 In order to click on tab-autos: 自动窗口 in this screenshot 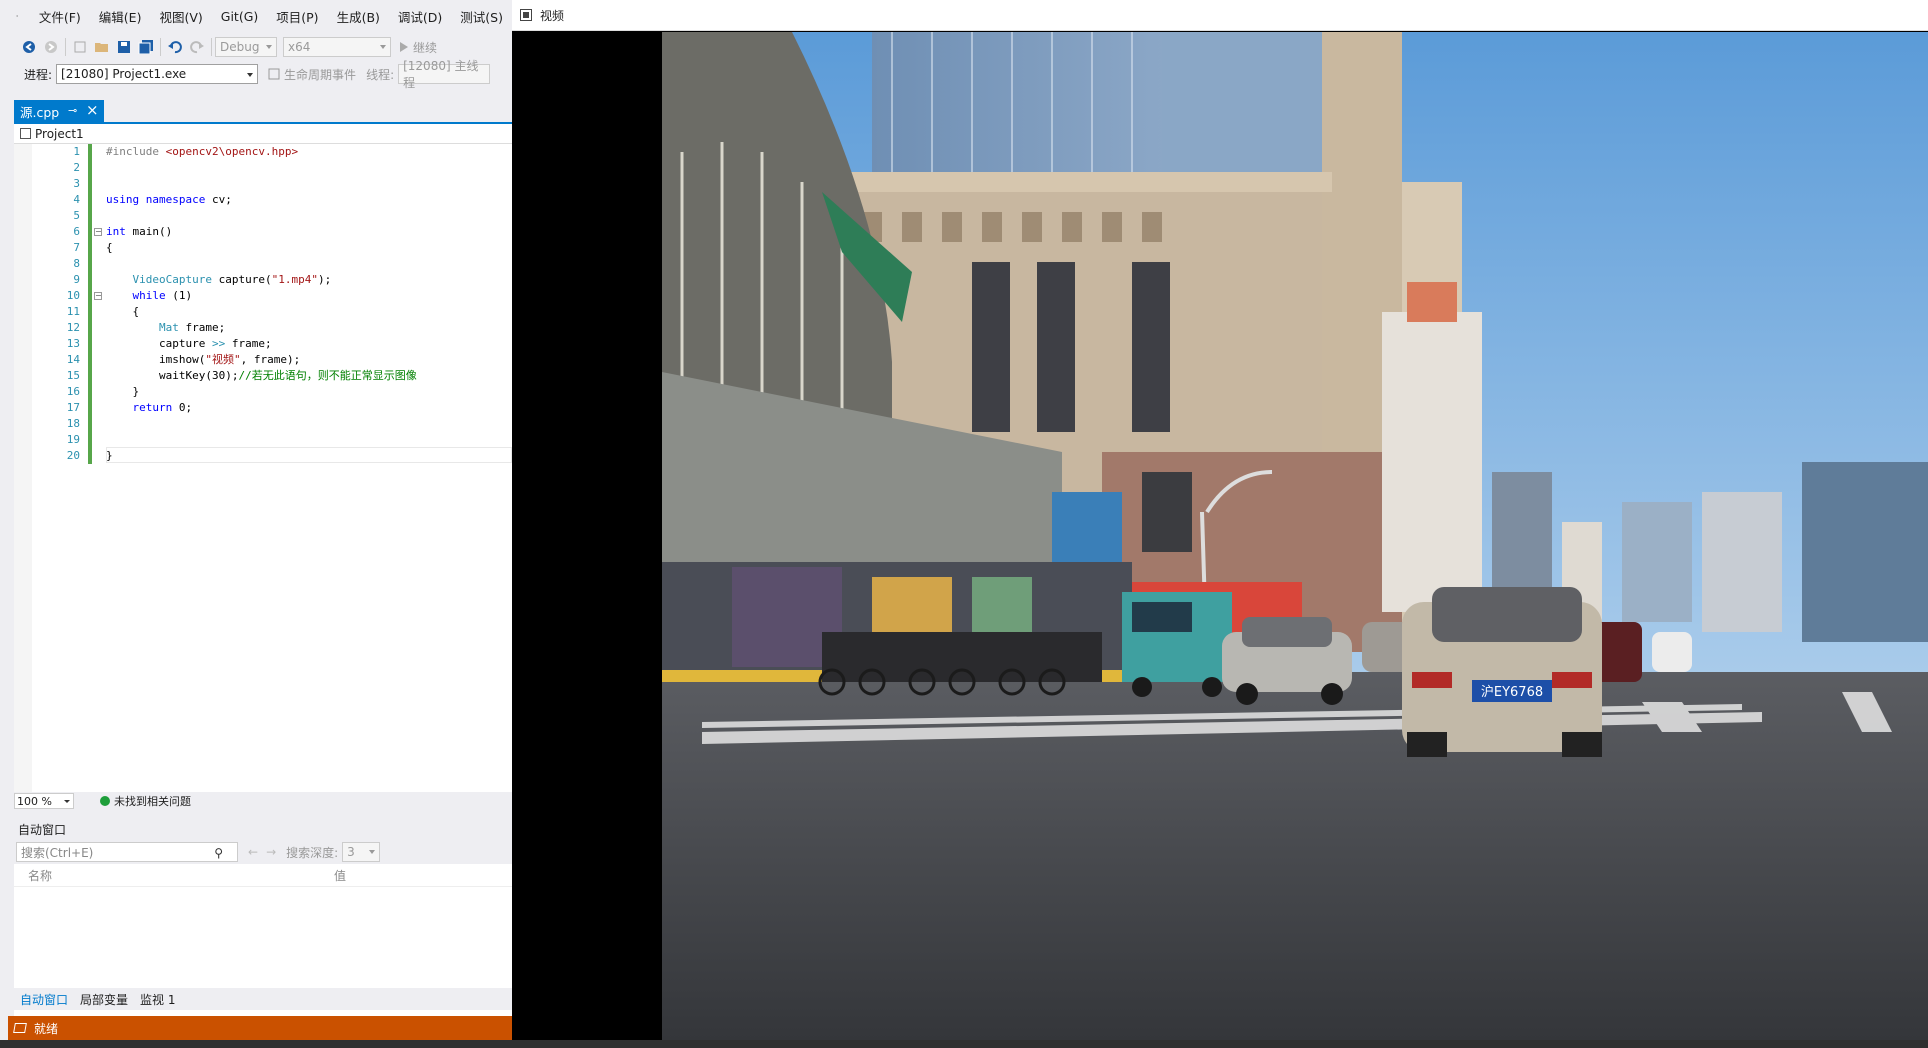, I will do `click(44, 999)`.